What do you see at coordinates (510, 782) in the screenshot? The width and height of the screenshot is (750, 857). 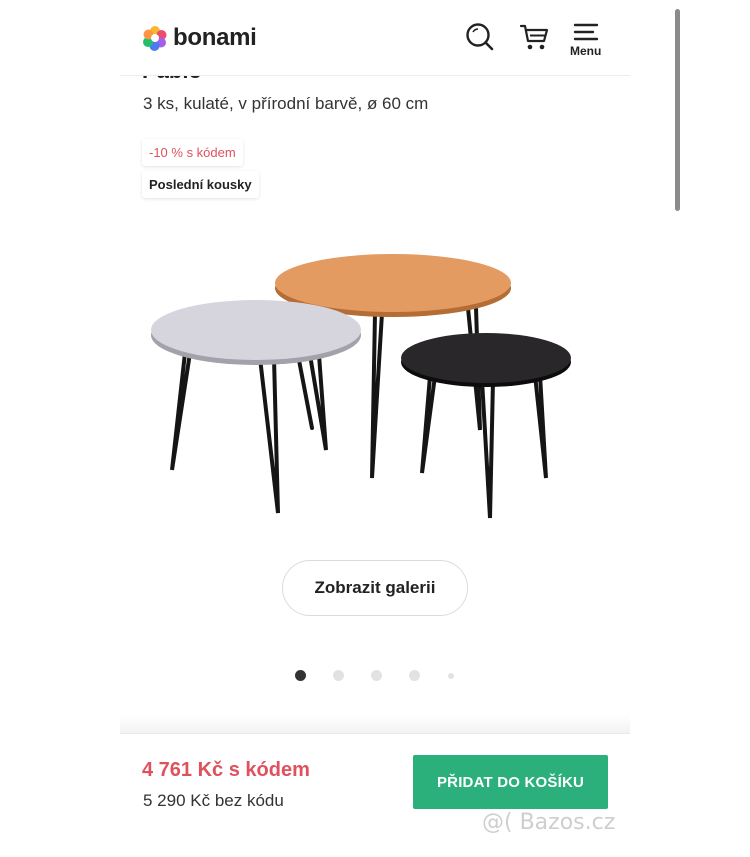 I see `add-to-cart-button: PŘIDAT DO KOŠÍKU` at bounding box center [510, 782].